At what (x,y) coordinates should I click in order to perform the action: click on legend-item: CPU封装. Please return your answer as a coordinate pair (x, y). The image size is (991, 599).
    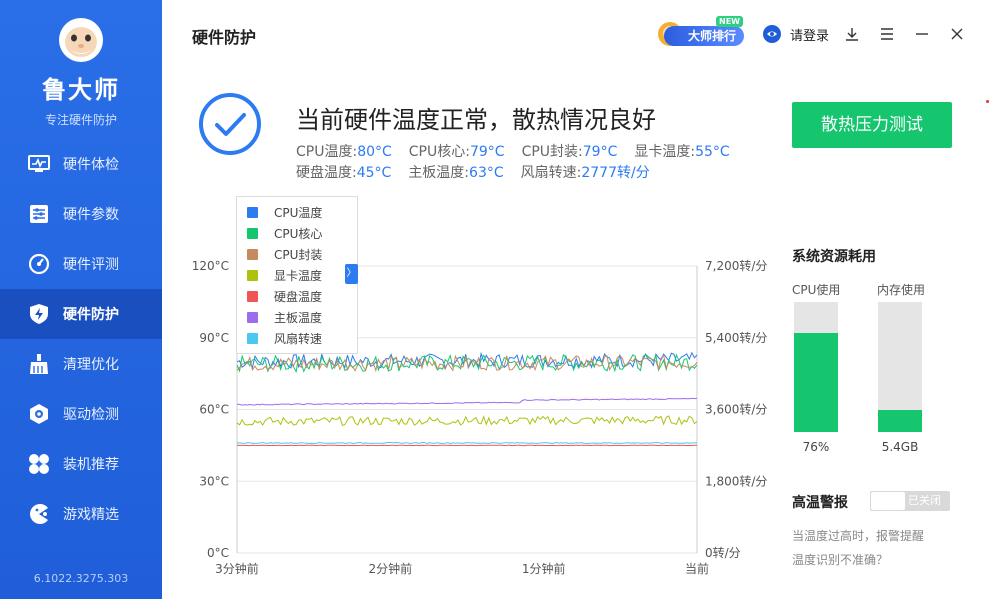
    Looking at the image, I should click on (297, 254).